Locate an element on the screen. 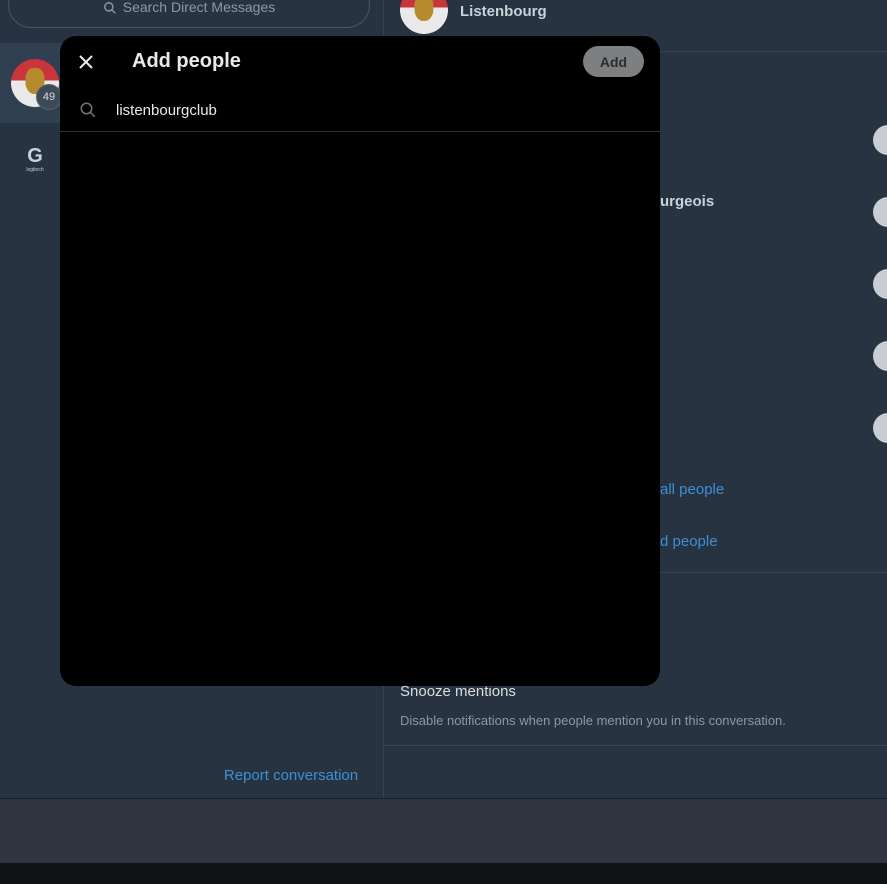 The image size is (887, 884). people-search-row is located at coordinates (360, 110).